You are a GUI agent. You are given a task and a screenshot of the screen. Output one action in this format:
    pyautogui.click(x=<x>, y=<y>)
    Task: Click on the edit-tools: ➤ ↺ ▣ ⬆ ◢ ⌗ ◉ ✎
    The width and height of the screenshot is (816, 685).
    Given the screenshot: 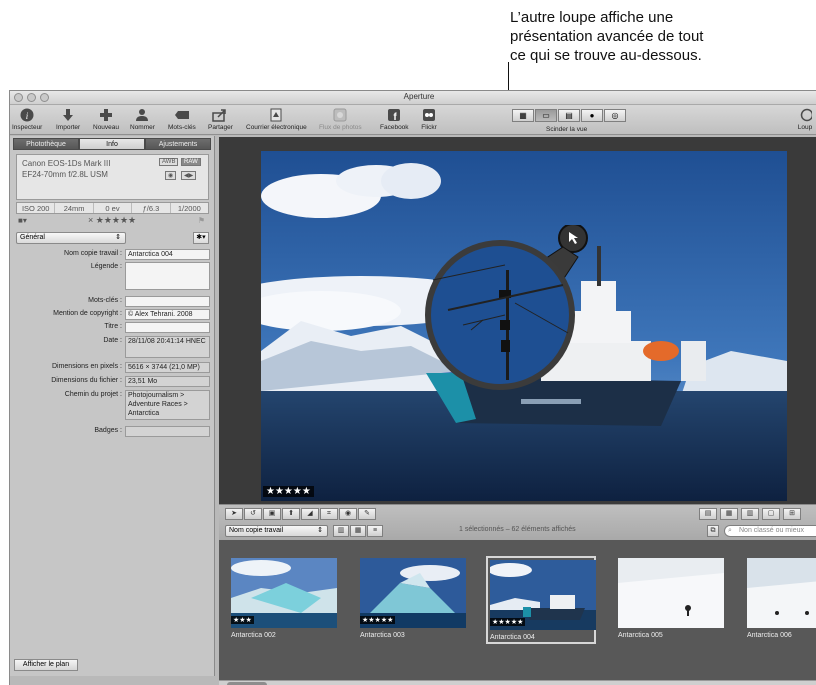 What is the action you would take?
    pyautogui.click(x=300, y=514)
    